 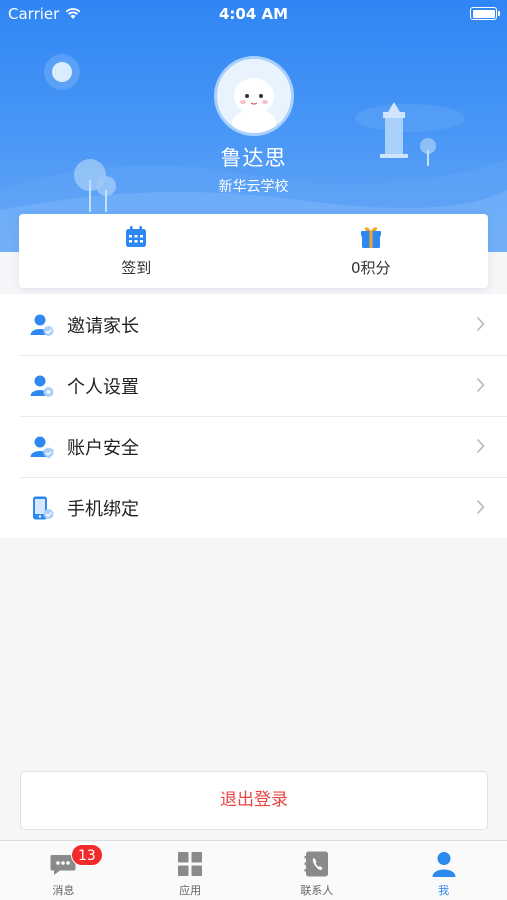 I want to click on check-in-label: 签到, so click(x=136, y=268).